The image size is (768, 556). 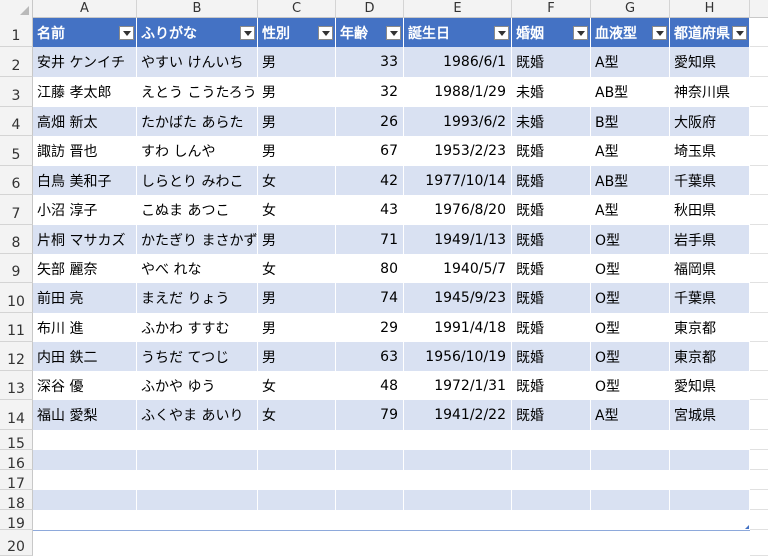 I want to click on table-cell: やべ れな, so click(x=197, y=268).